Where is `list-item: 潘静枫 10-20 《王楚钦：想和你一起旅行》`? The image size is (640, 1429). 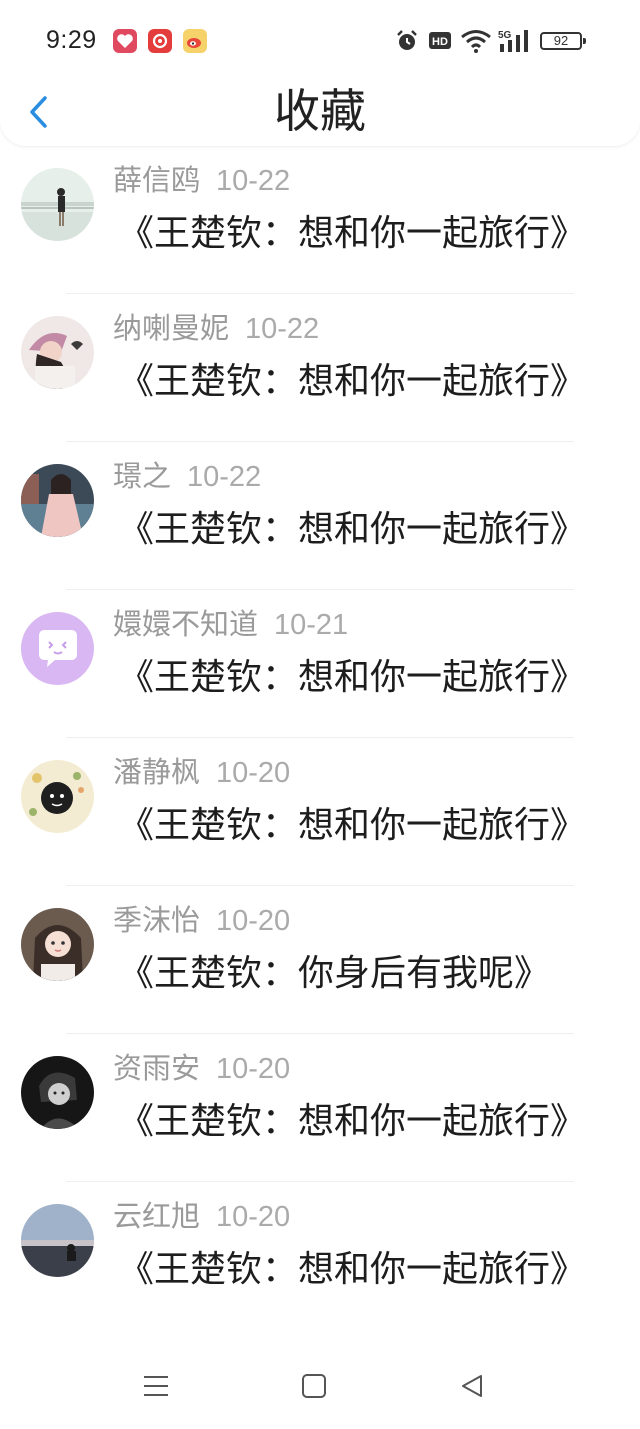
list-item: 潘静枫 10-20 《王楚钦：想和你一起旅行》 is located at coordinates (320, 812).